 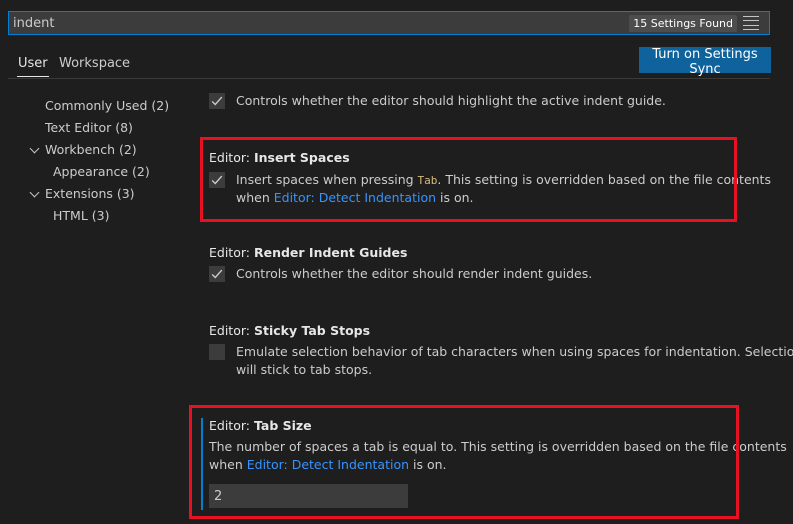 What do you see at coordinates (202, 464) in the screenshot?
I see `focus-indicator` at bounding box center [202, 464].